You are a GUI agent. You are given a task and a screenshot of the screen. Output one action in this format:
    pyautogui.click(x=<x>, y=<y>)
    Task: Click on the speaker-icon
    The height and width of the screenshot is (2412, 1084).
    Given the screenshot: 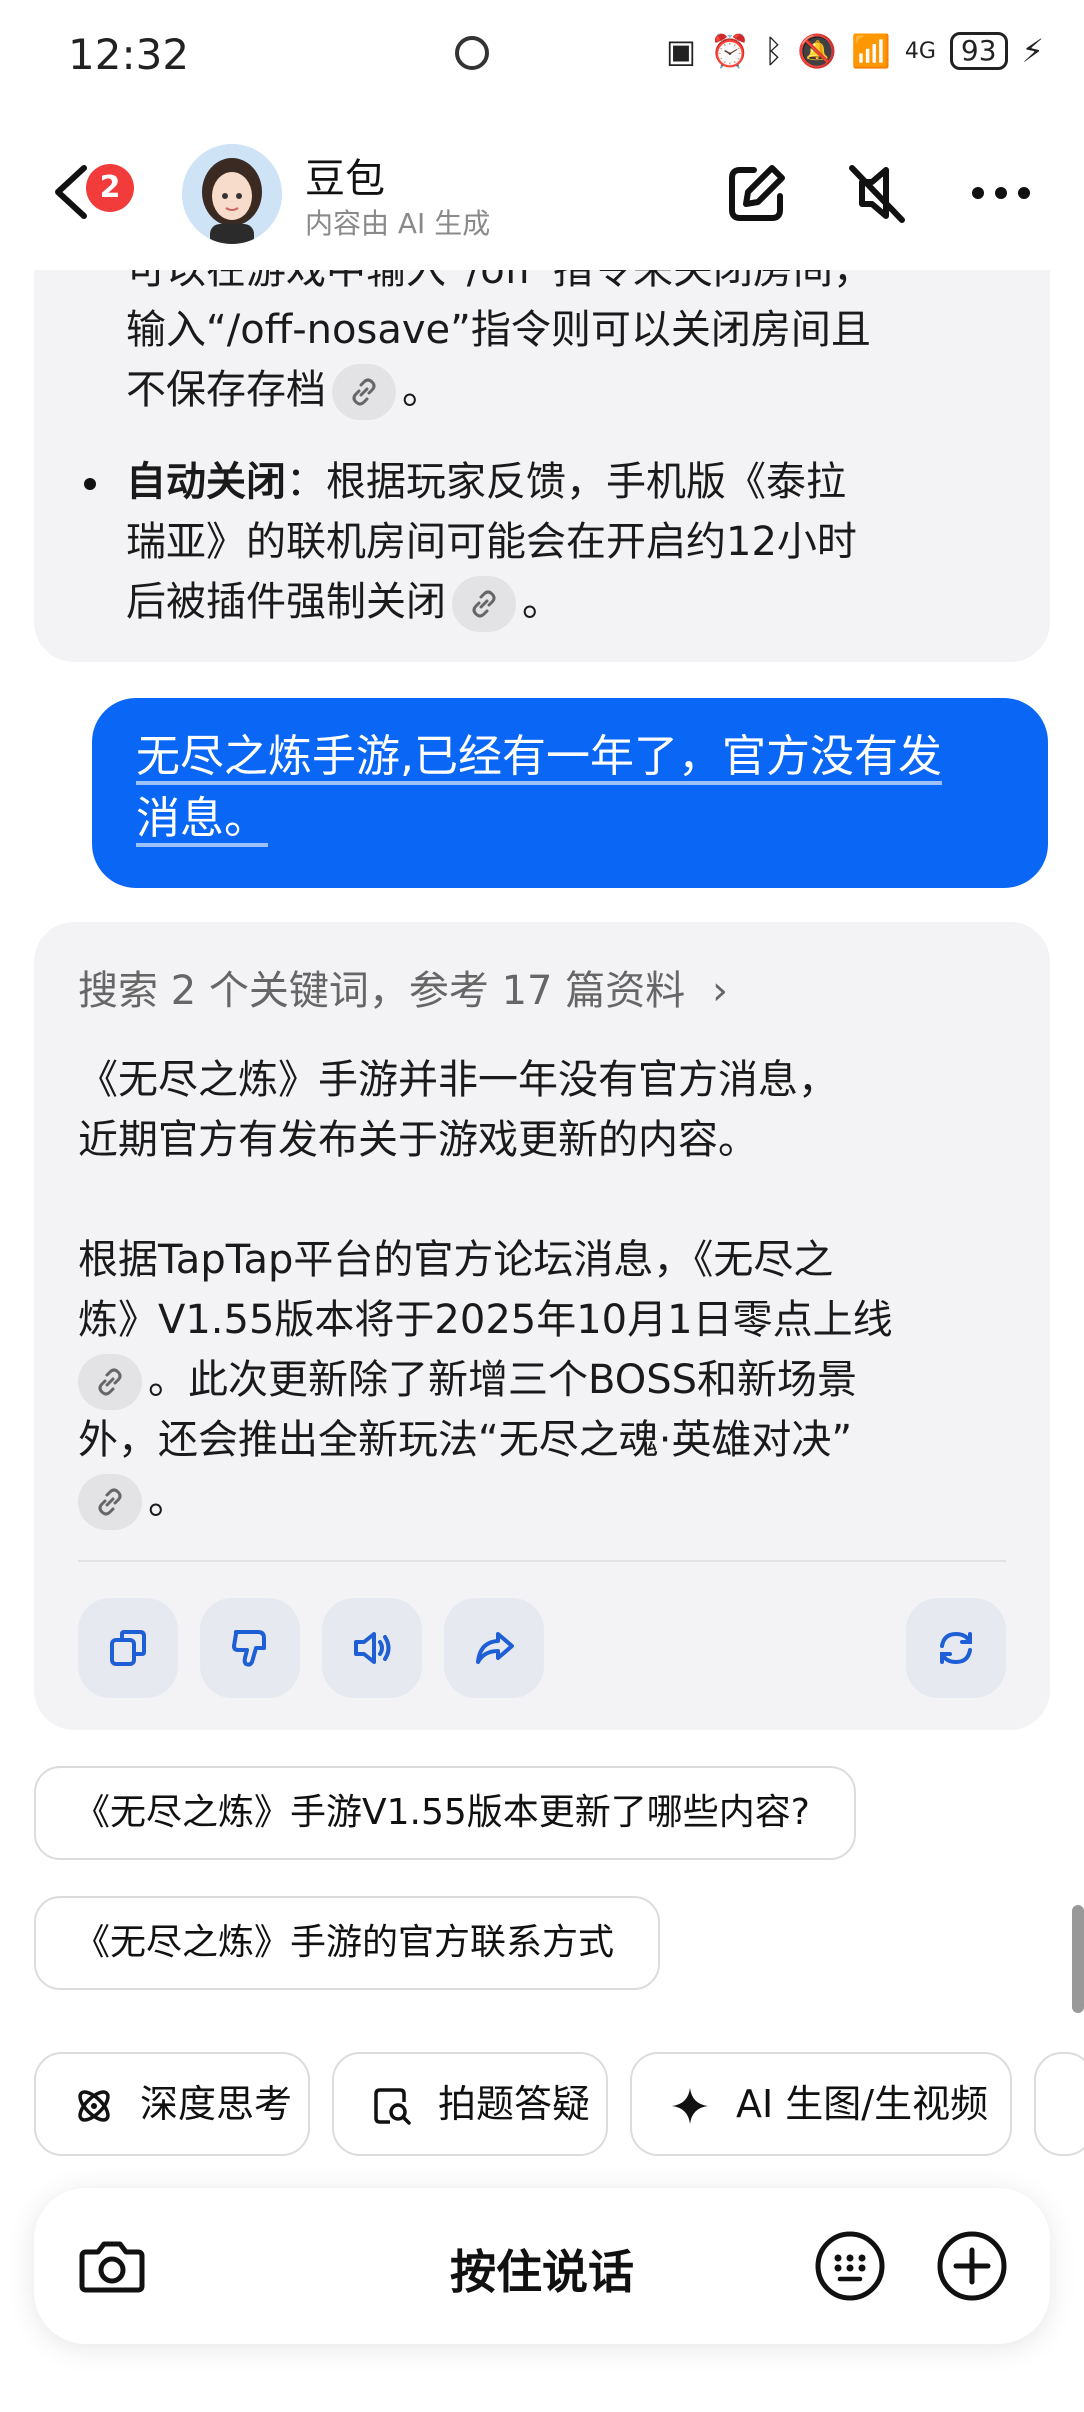 What is the action you would take?
    pyautogui.click(x=372, y=1648)
    